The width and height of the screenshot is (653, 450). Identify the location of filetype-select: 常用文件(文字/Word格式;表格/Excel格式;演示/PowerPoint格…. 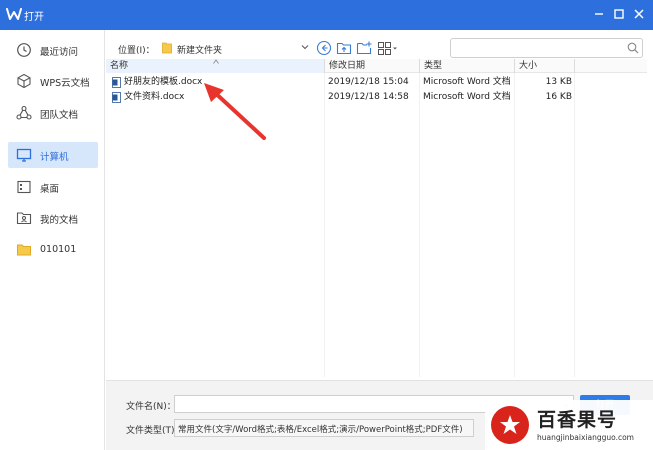
(324, 428).